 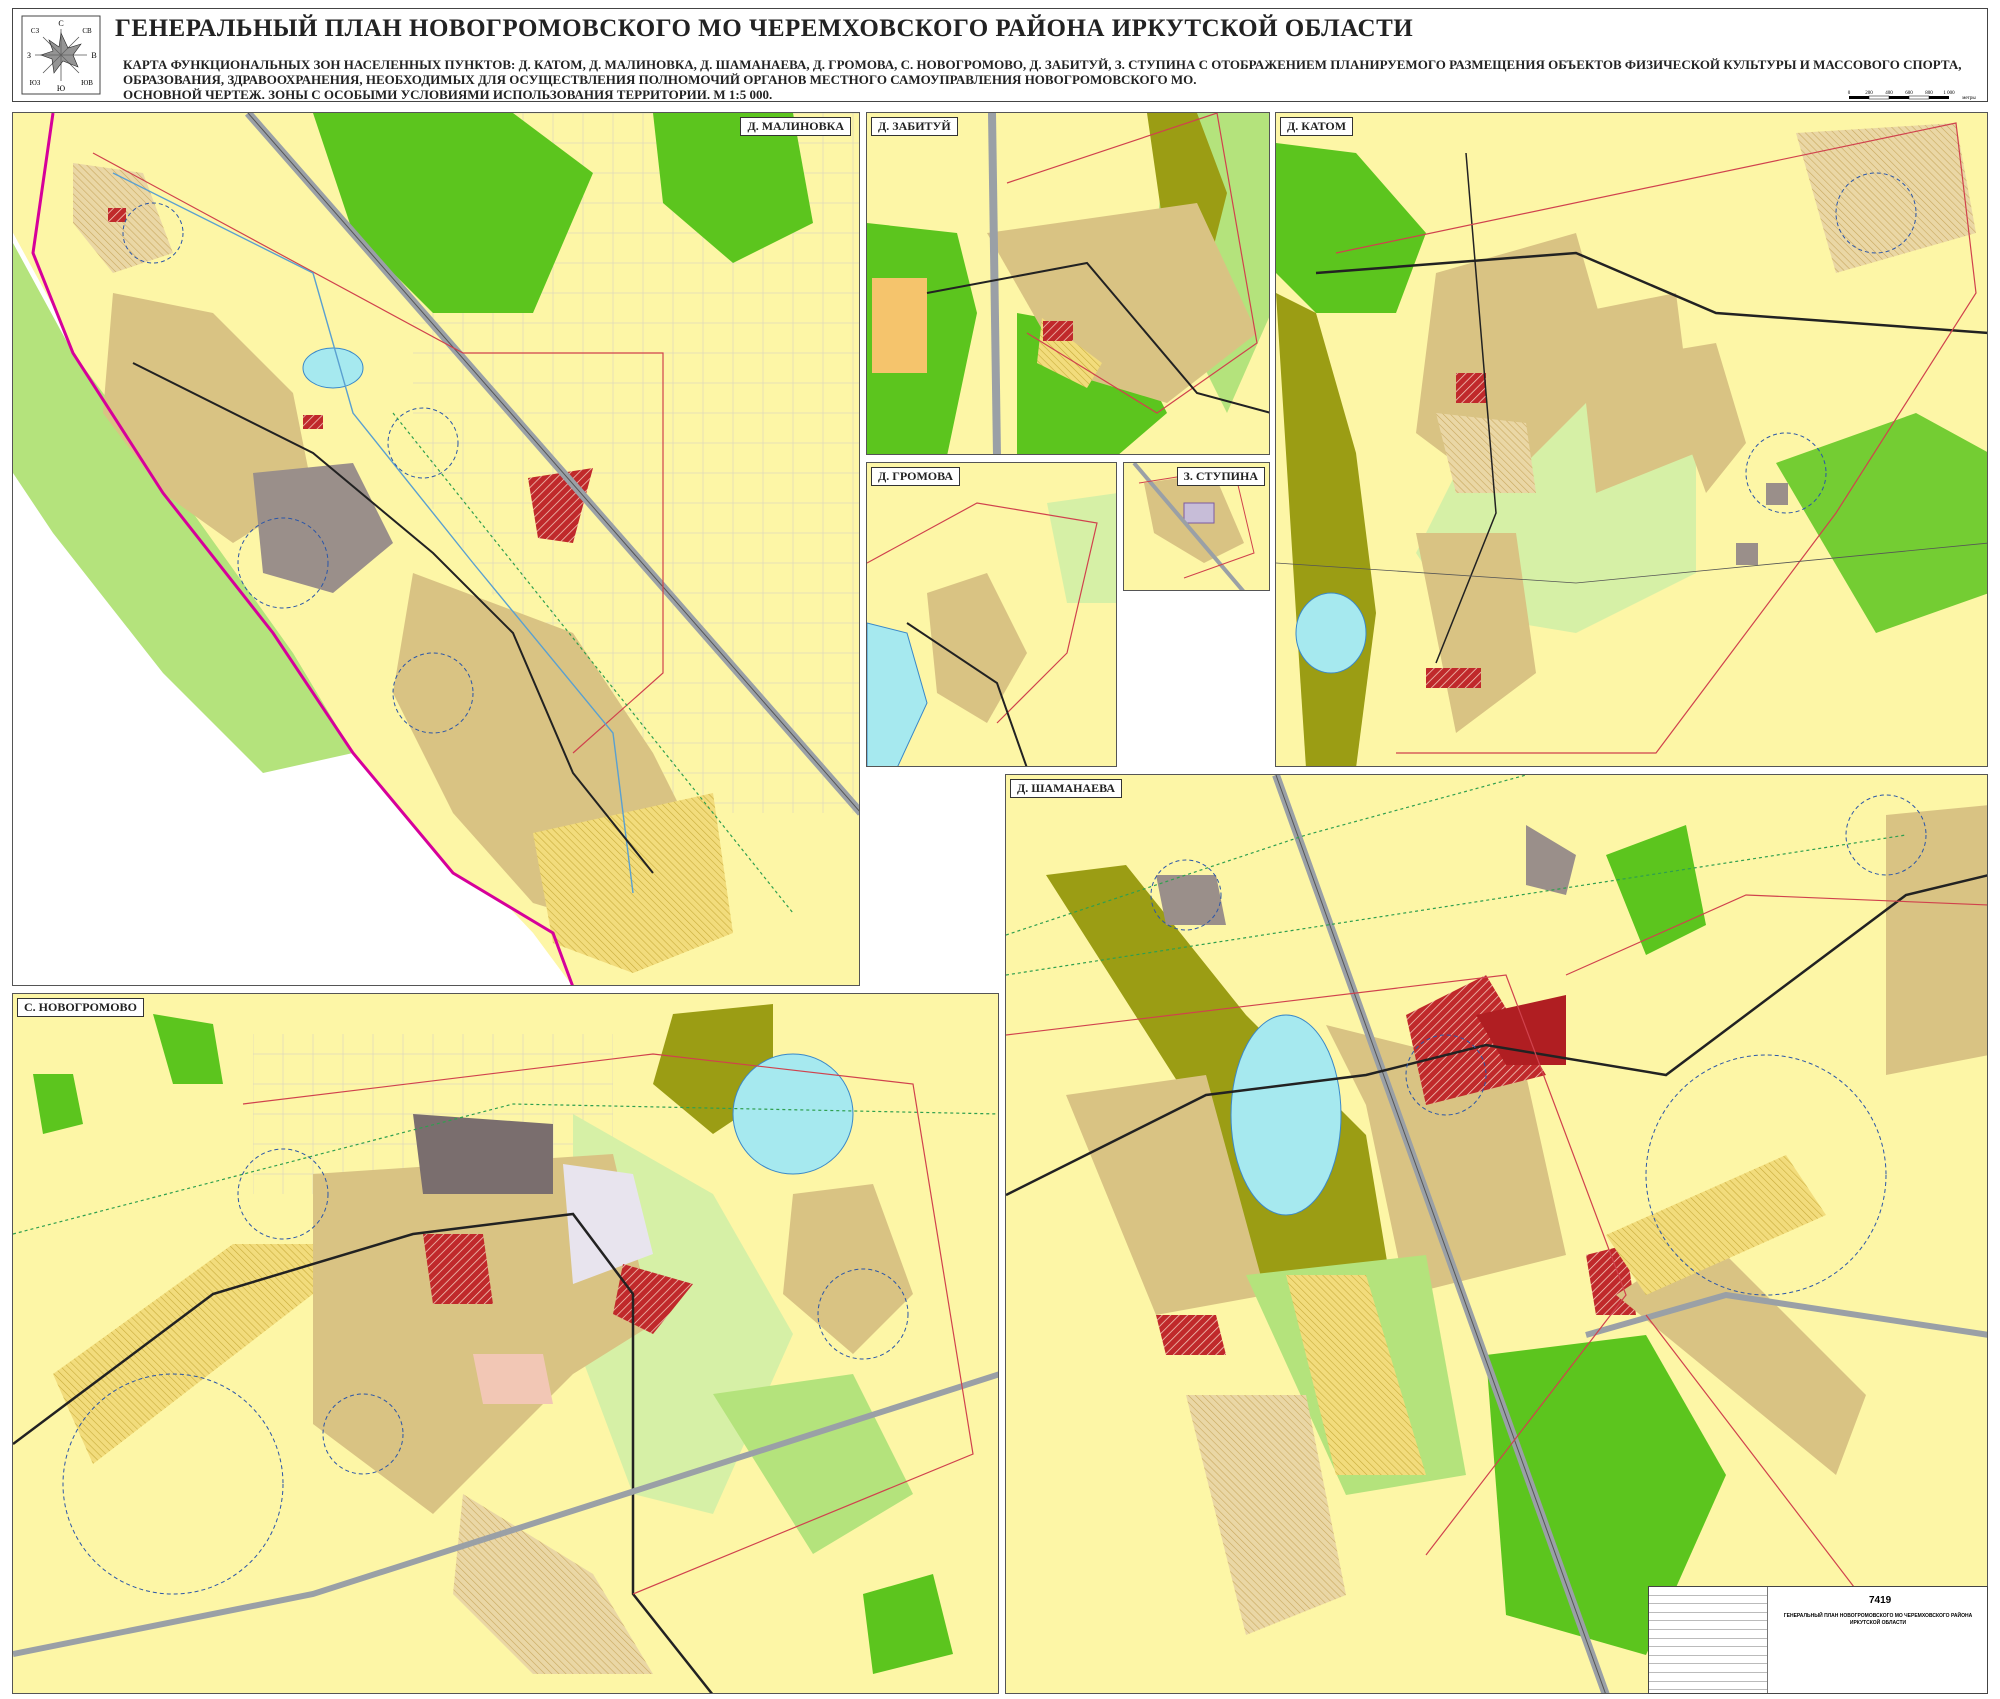 I want to click on panel-label-katom: Д. КАТОМ, so click(x=1317, y=126).